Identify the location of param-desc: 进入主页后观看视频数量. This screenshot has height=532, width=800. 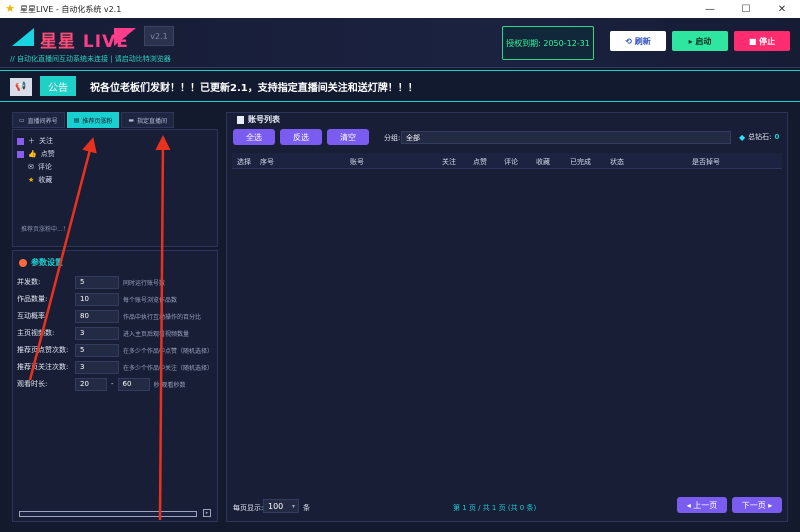
(156, 334).